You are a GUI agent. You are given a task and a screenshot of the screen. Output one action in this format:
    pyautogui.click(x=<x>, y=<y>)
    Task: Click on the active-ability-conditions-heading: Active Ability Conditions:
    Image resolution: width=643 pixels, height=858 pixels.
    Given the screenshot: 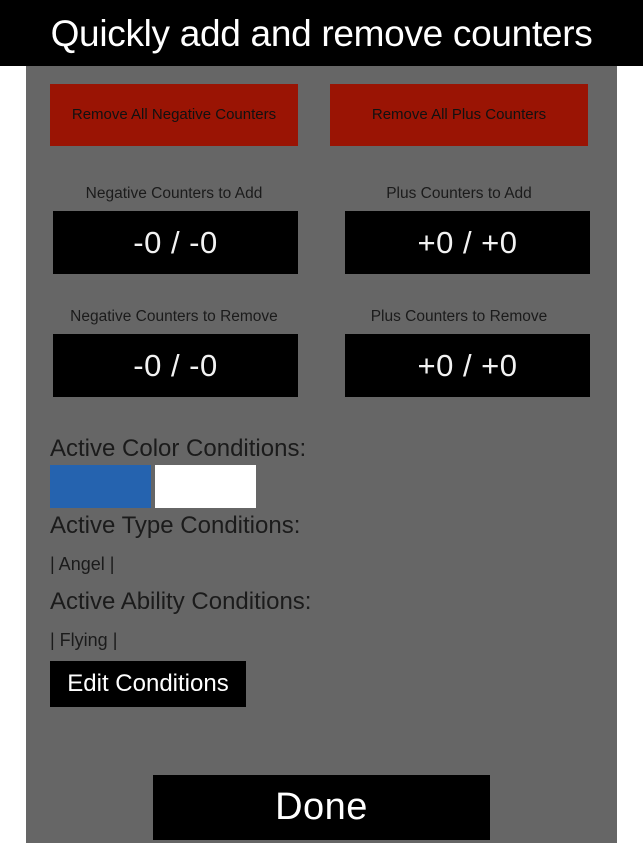 What is the action you would take?
    pyautogui.click(x=181, y=601)
    